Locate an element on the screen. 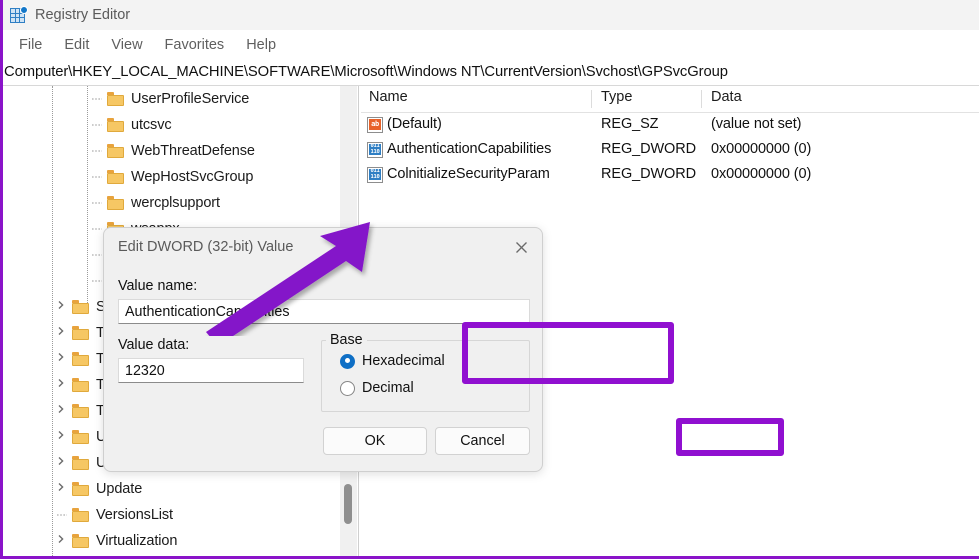  menu-item-favorites: Favorites is located at coordinates (195, 45).